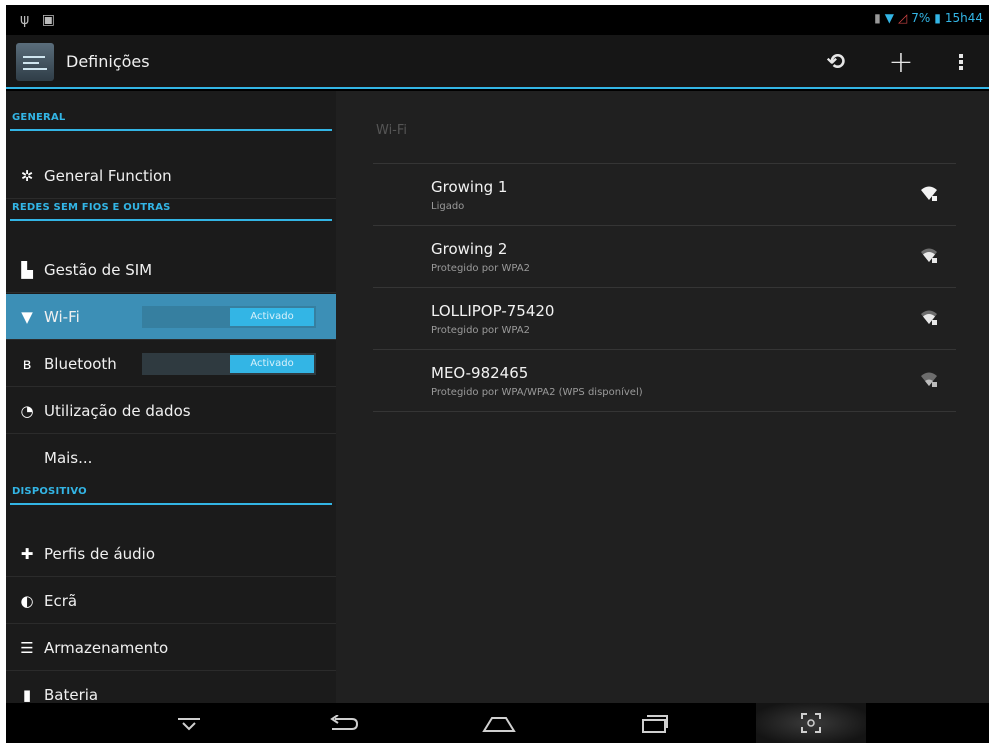 This screenshot has width=993, height=748. What do you see at coordinates (664, 195) in the screenshot?
I see `network-row-growing-1: Growing 1 Ligado` at bounding box center [664, 195].